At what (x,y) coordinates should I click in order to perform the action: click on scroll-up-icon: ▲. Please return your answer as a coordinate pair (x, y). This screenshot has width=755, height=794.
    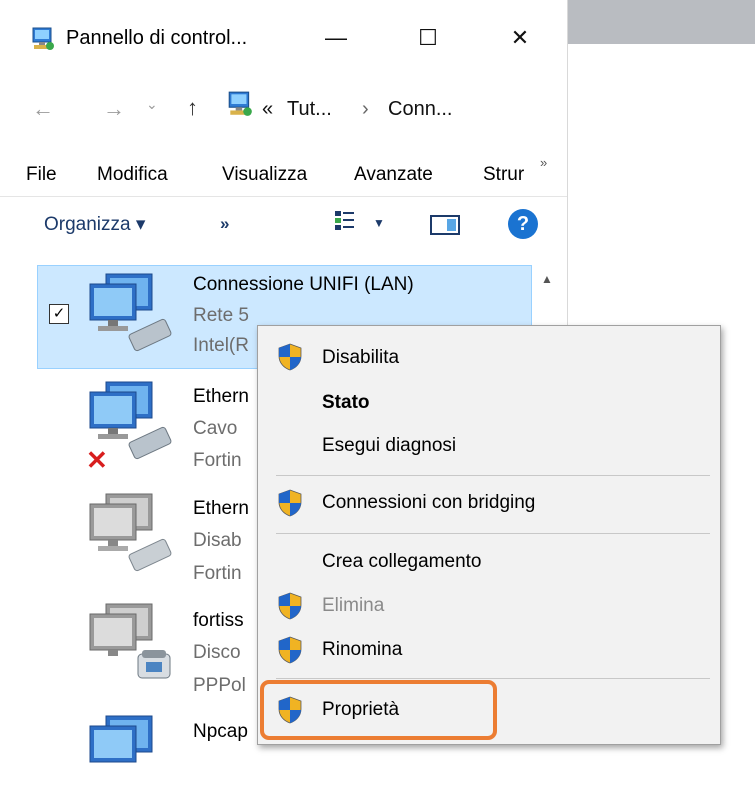
    Looking at the image, I should click on (547, 279).